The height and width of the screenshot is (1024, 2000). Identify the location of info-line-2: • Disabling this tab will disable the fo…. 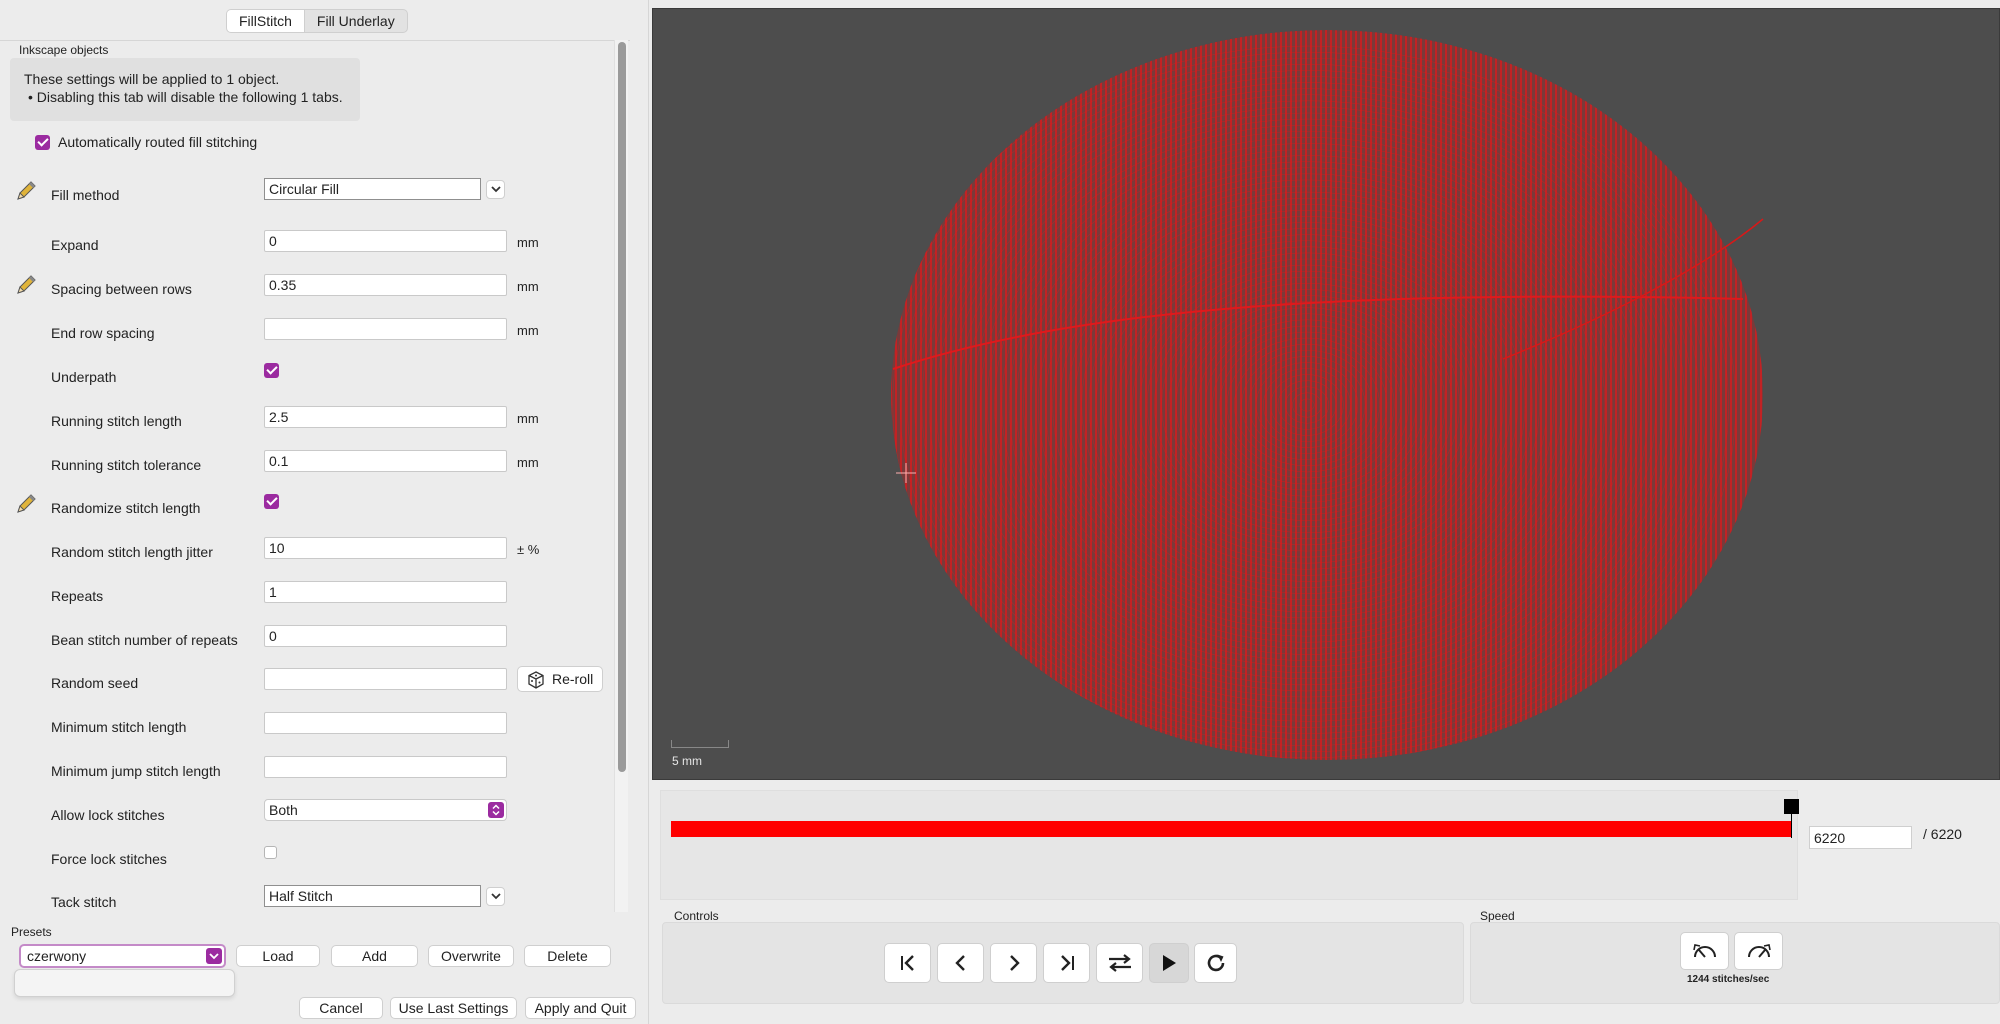
(185, 97).